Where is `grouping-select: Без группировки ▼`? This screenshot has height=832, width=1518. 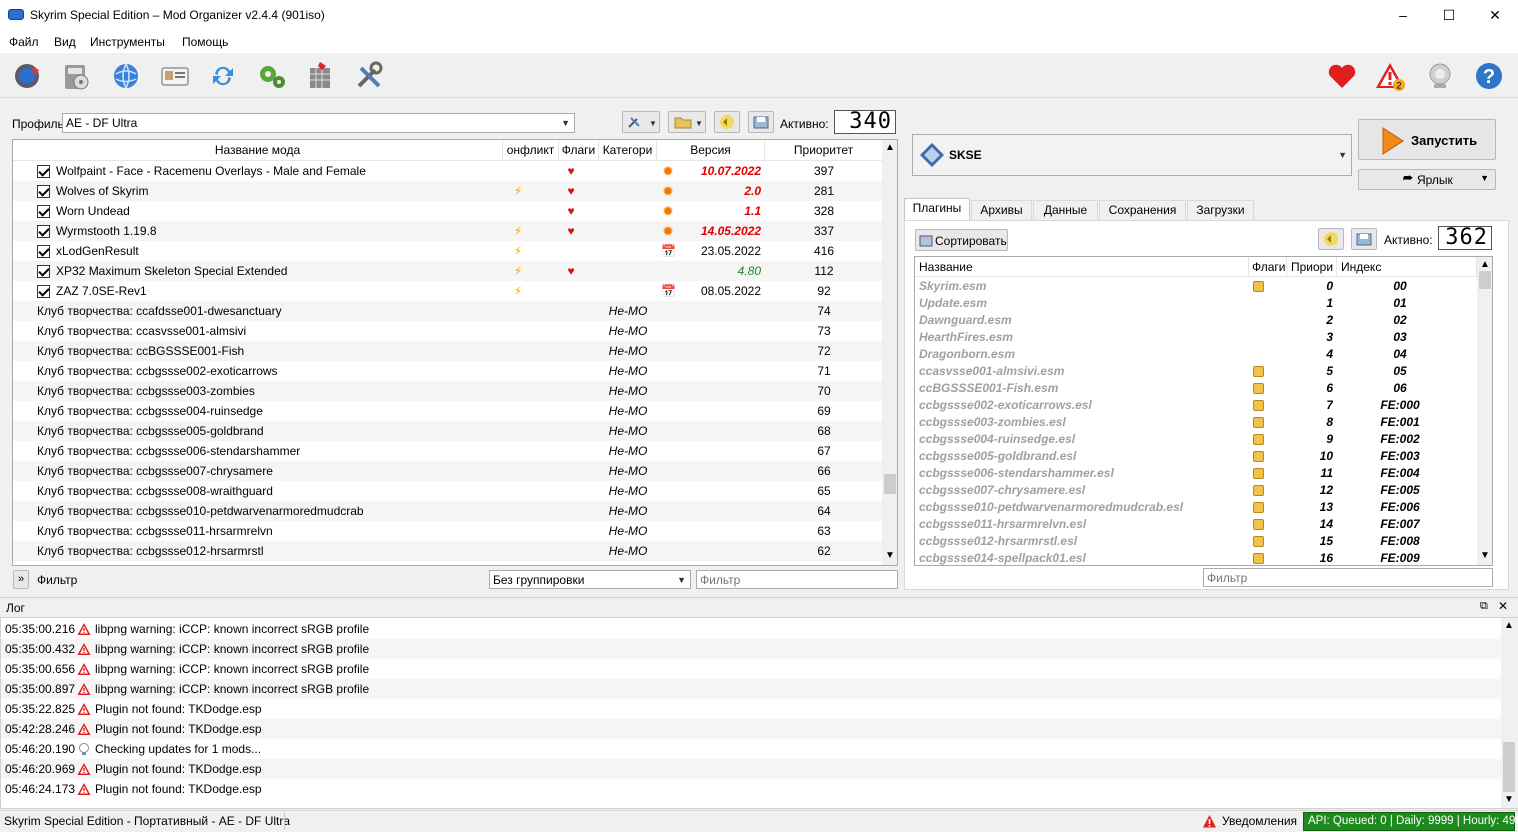
grouping-select: Без группировки ▼ is located at coordinates (590, 579).